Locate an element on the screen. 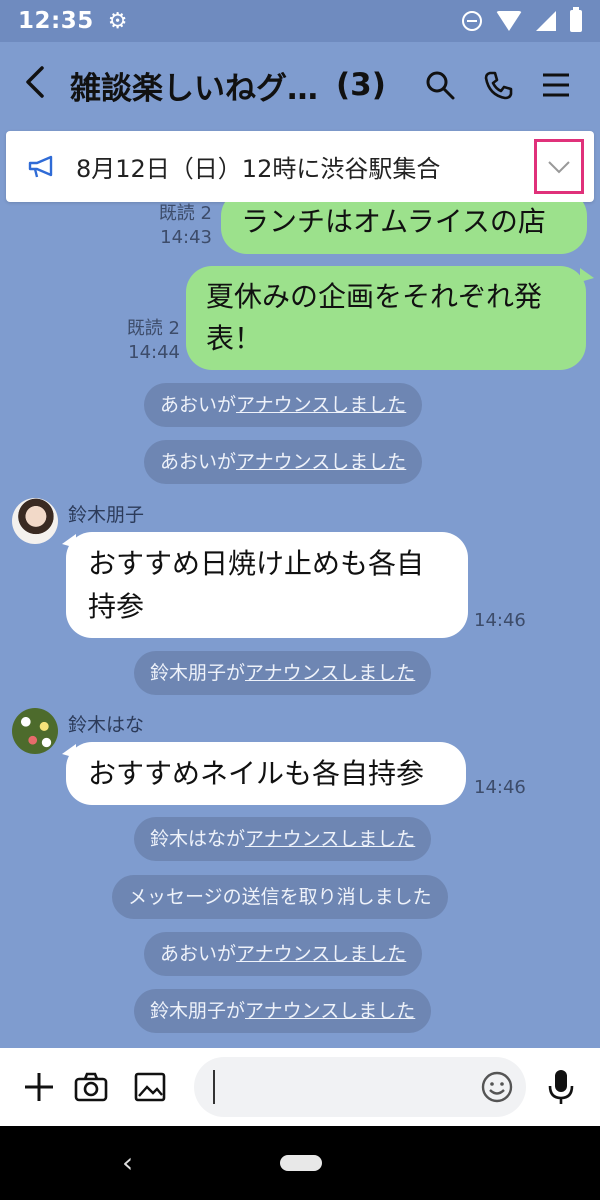 The image size is (600, 1200). text-caret is located at coordinates (214, 1087).